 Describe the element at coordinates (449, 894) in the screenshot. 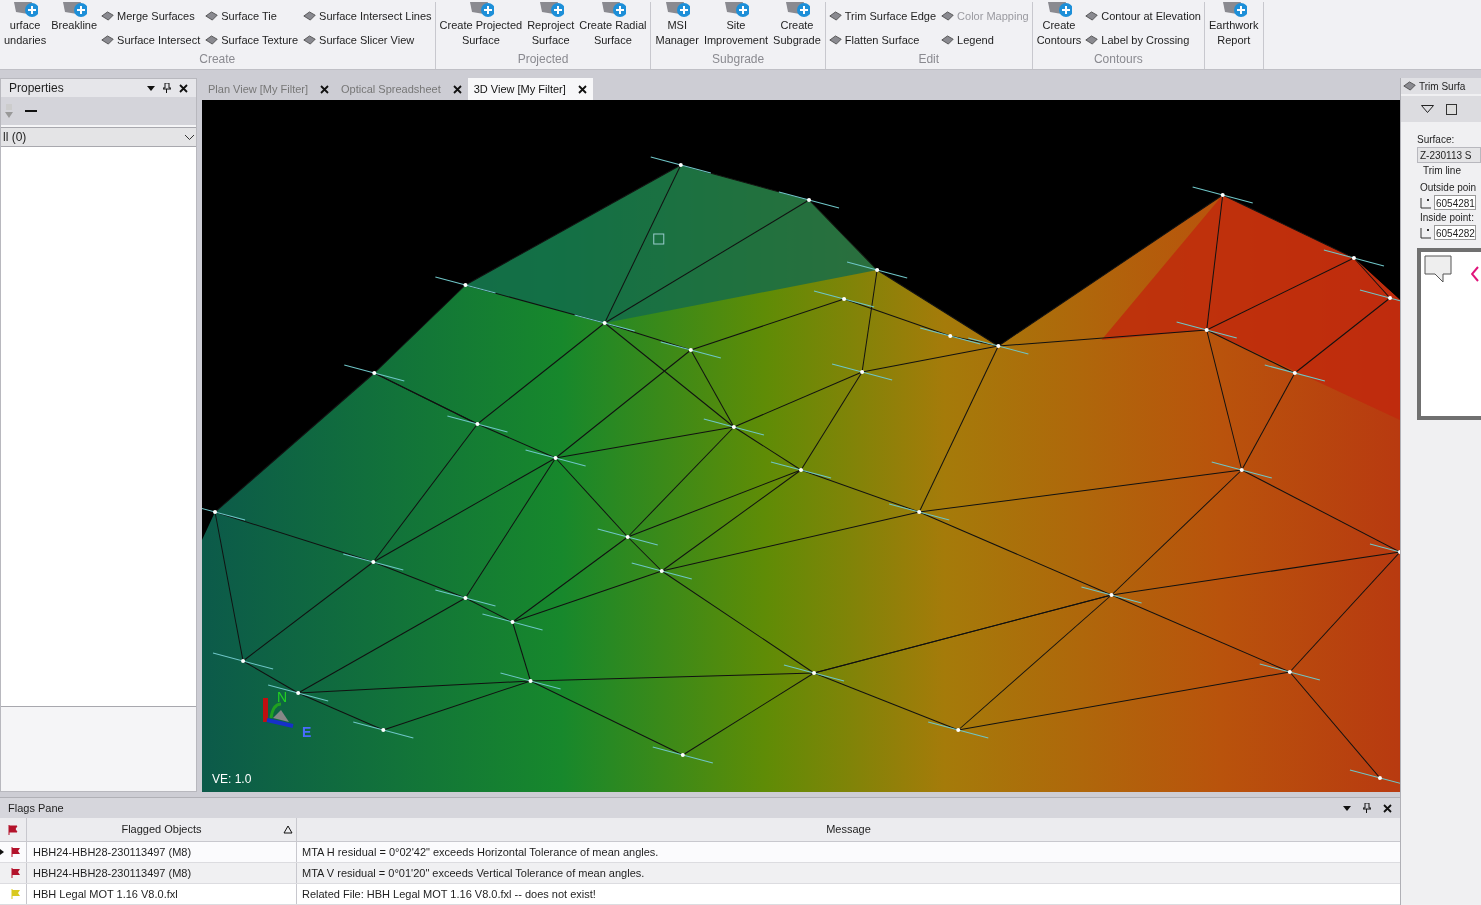

I see `table-cell-text: Related File: HBH Legal MOT 1.16 V8.0.fxl -- does not exist!` at that location.